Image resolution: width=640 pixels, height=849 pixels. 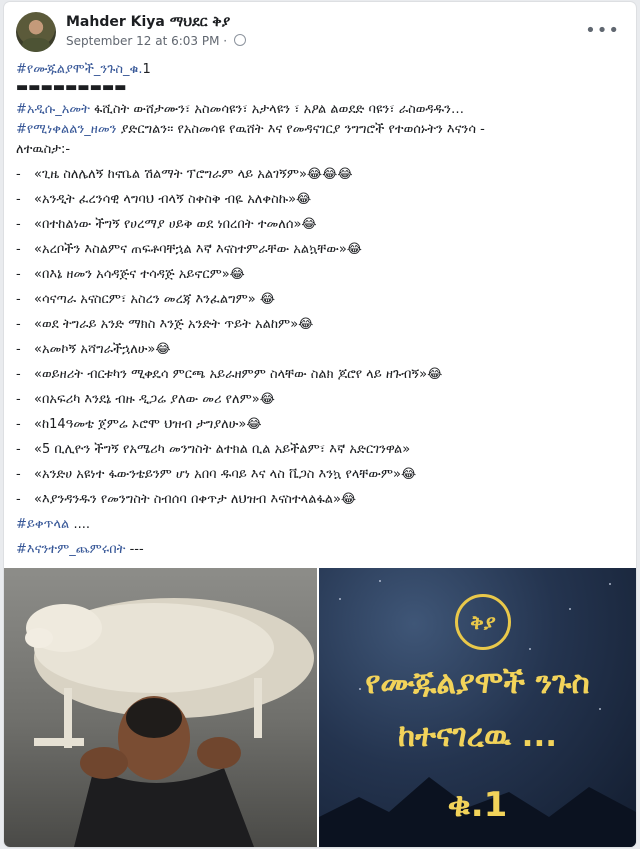 What do you see at coordinates (102, 349) in the screenshot?
I see `quote-text: «አመኮኝ አሻግራችኋለሁ»😂` at bounding box center [102, 349].